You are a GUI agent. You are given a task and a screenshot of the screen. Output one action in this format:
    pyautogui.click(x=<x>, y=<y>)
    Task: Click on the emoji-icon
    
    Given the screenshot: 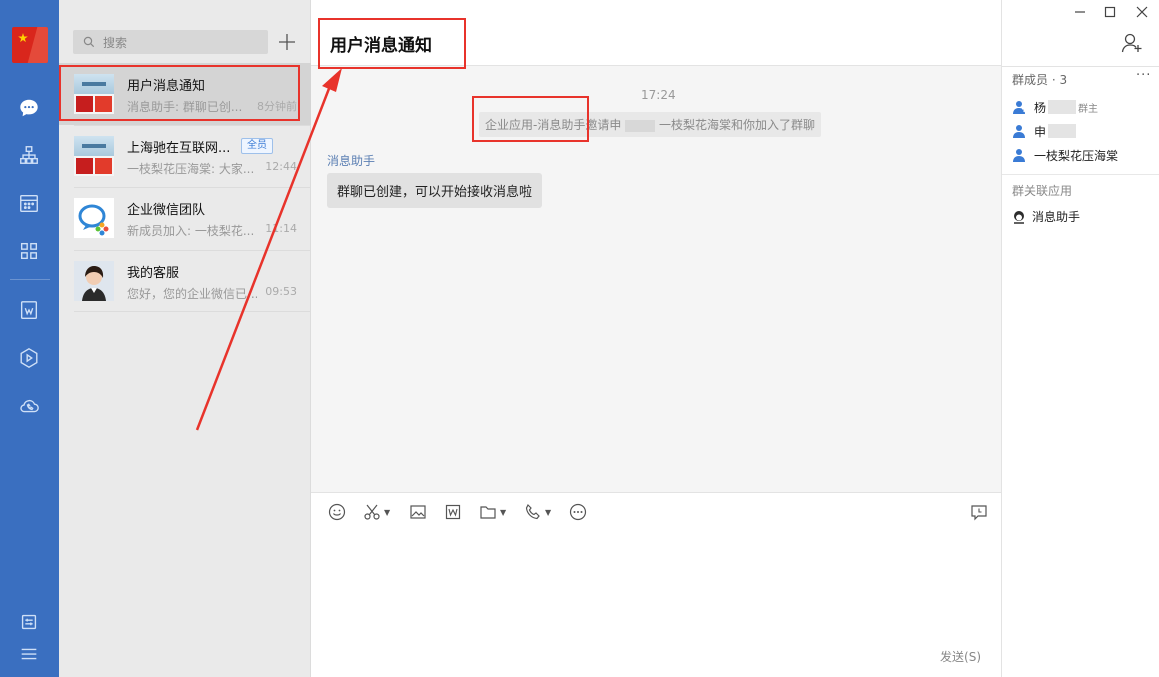 What is the action you would take?
    pyautogui.click(x=337, y=512)
    